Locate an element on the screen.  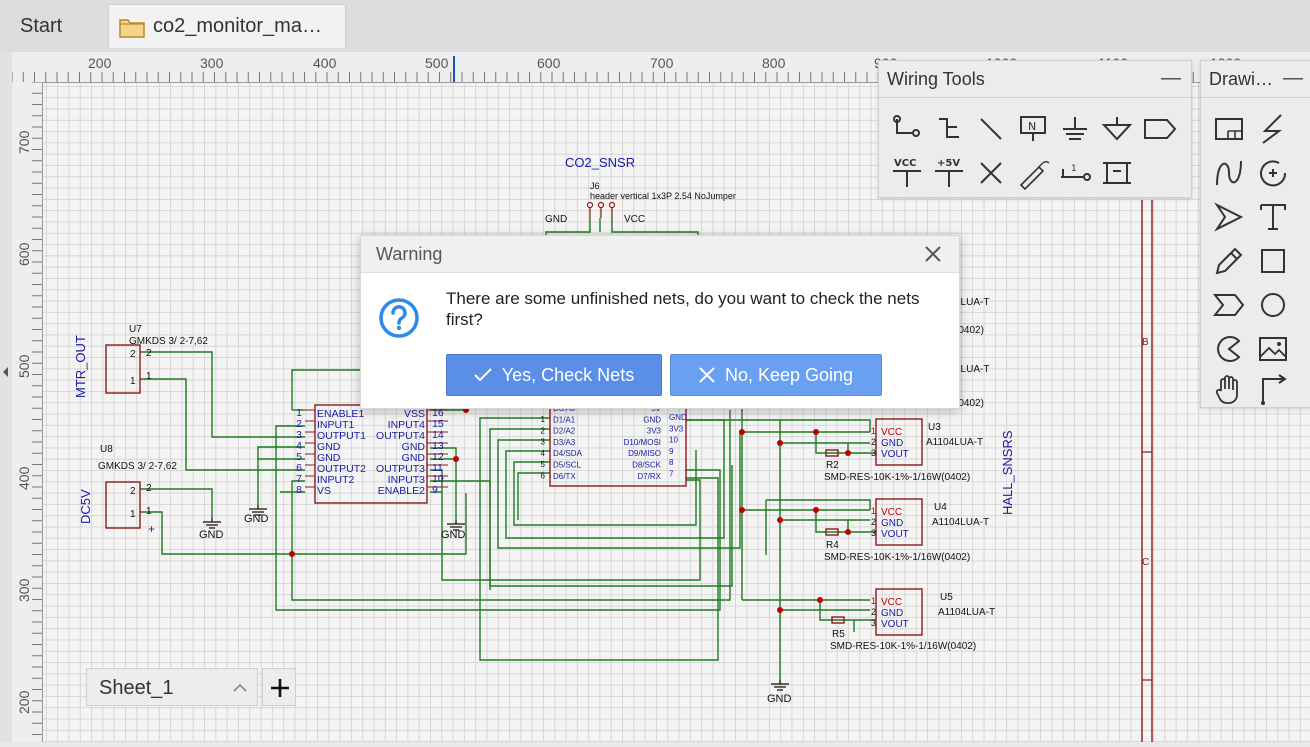
mcu-pin-label: D9/MISO is located at coordinates (644, 453).